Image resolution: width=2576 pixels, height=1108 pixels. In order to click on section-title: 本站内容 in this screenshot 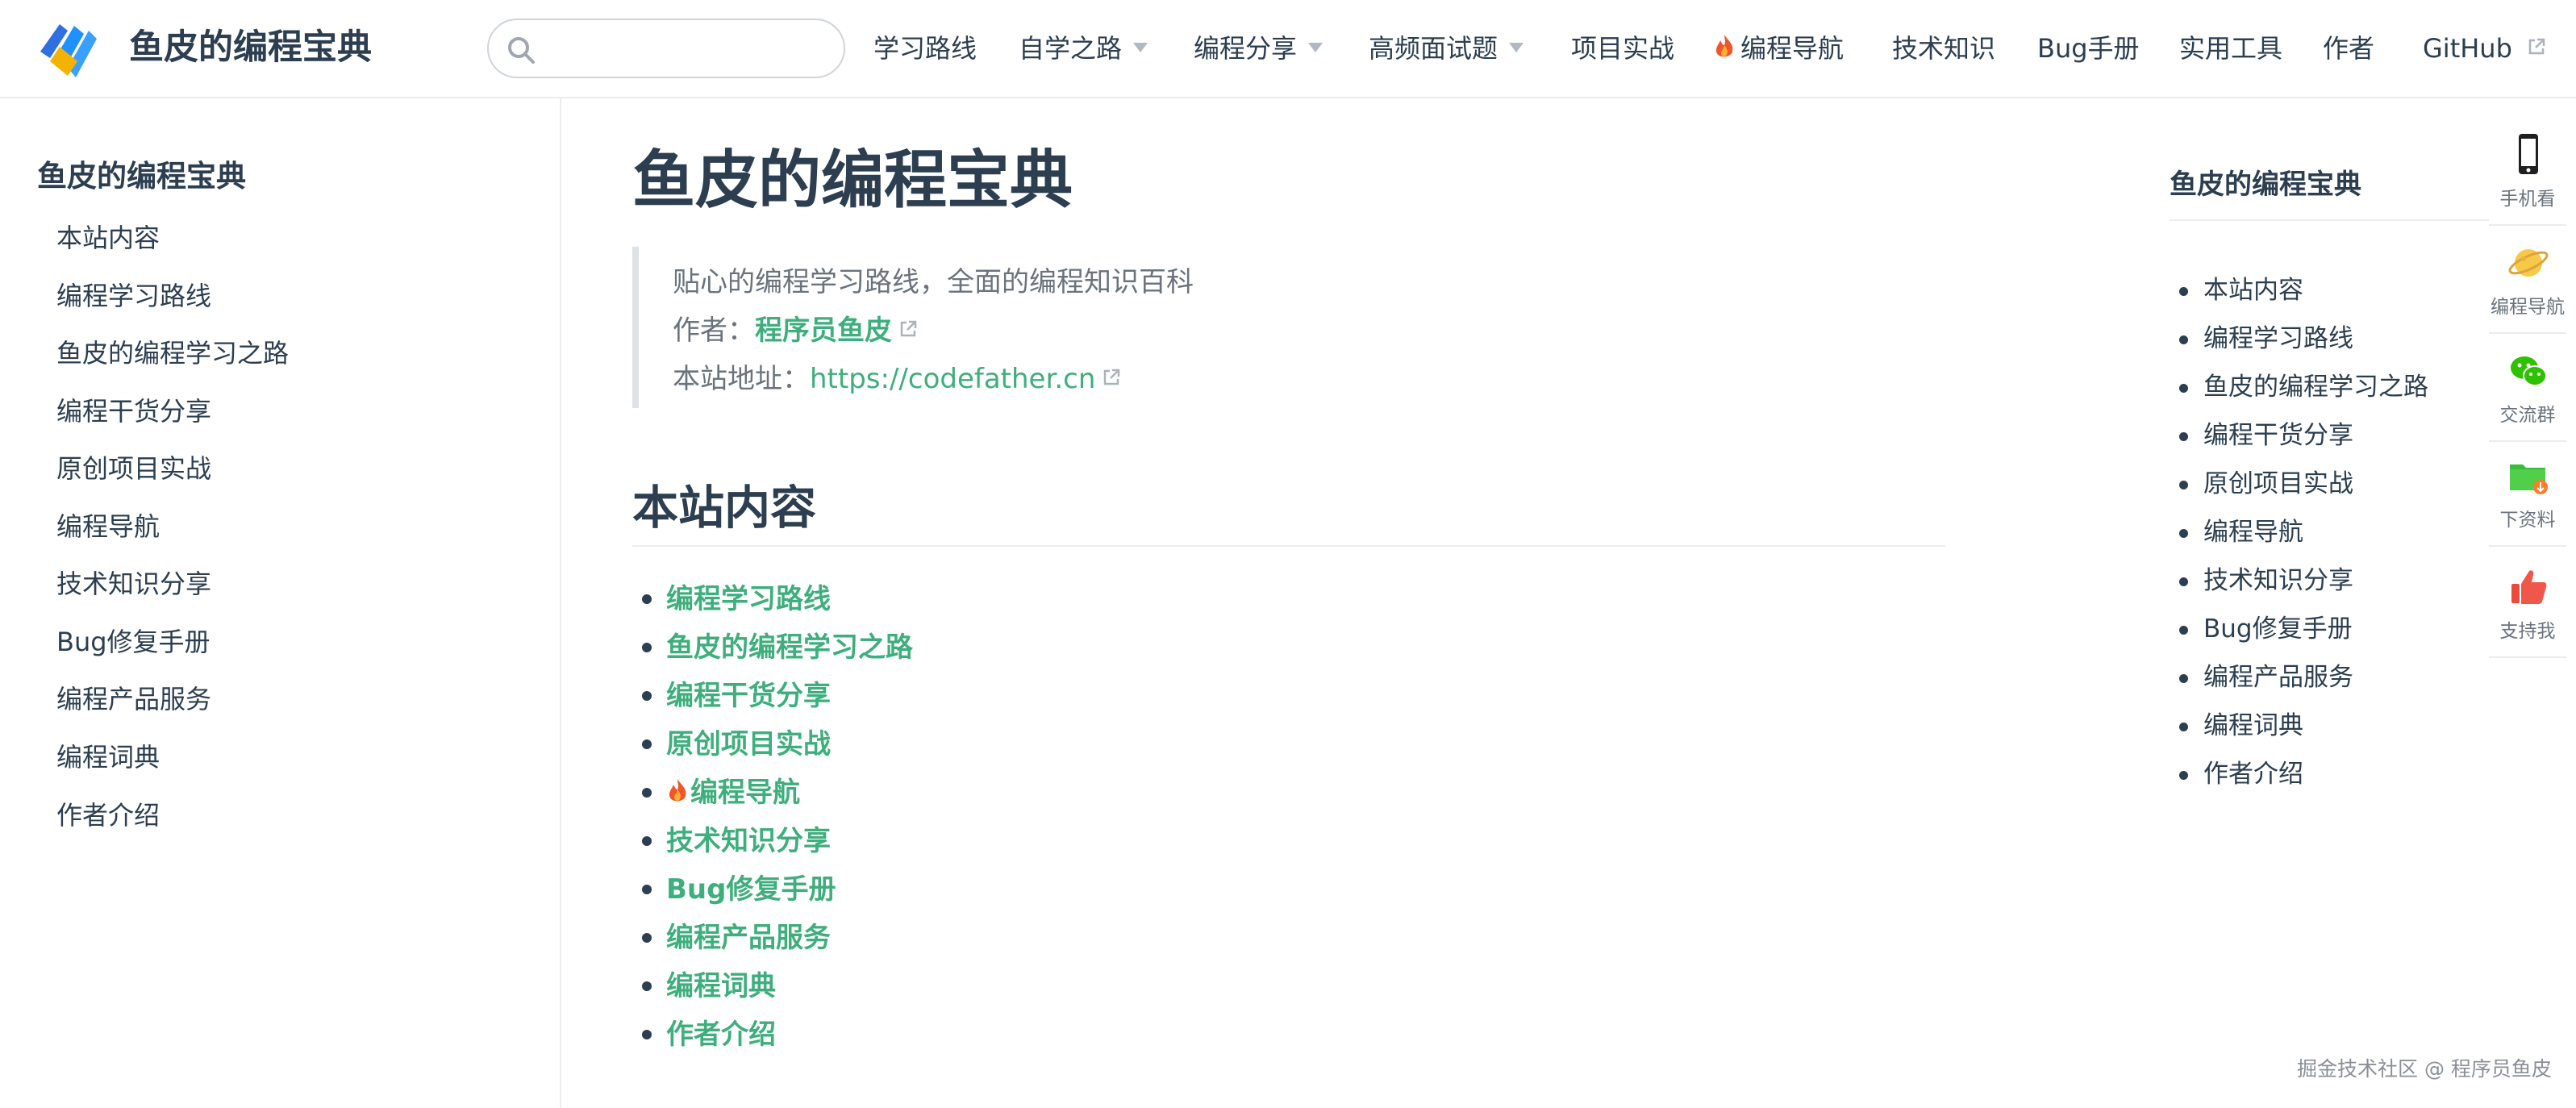, I will do `click(724, 508)`.